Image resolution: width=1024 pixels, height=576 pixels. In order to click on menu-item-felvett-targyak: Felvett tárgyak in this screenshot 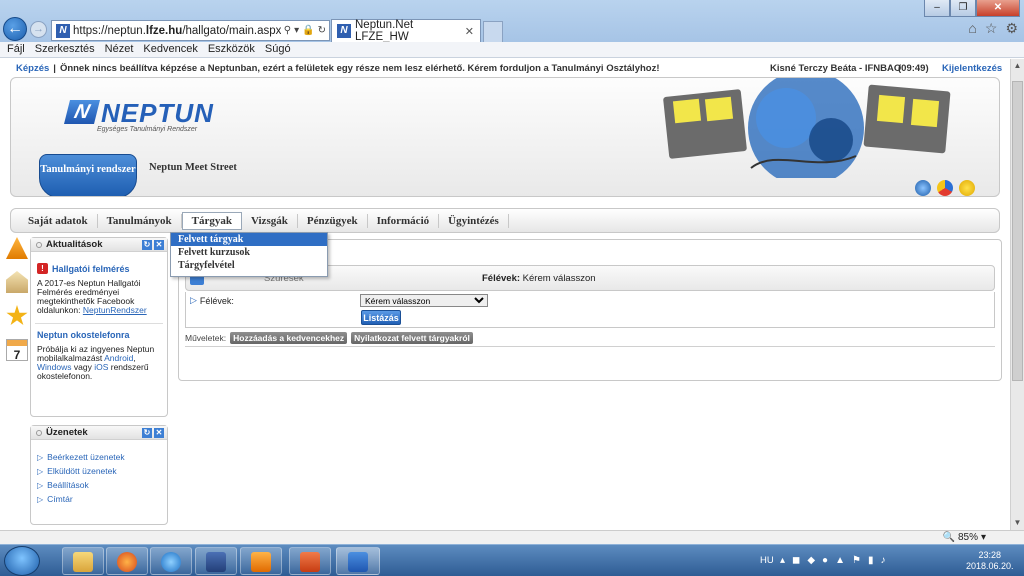, I will do `click(249, 239)`.